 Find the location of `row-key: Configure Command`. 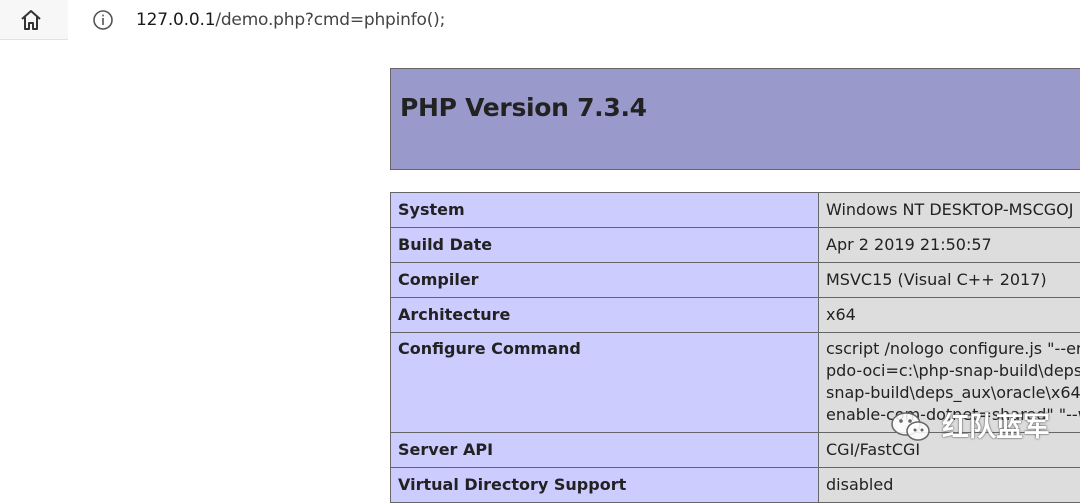

row-key: Configure Command is located at coordinates (605, 383).